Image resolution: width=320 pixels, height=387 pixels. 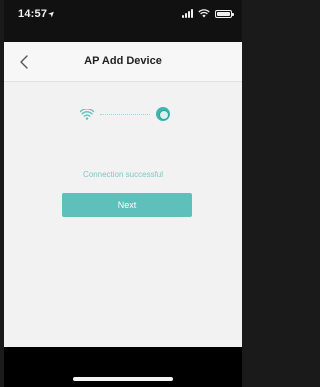 What do you see at coordinates (123, 174) in the screenshot?
I see `connection-status-text: Connection successful` at bounding box center [123, 174].